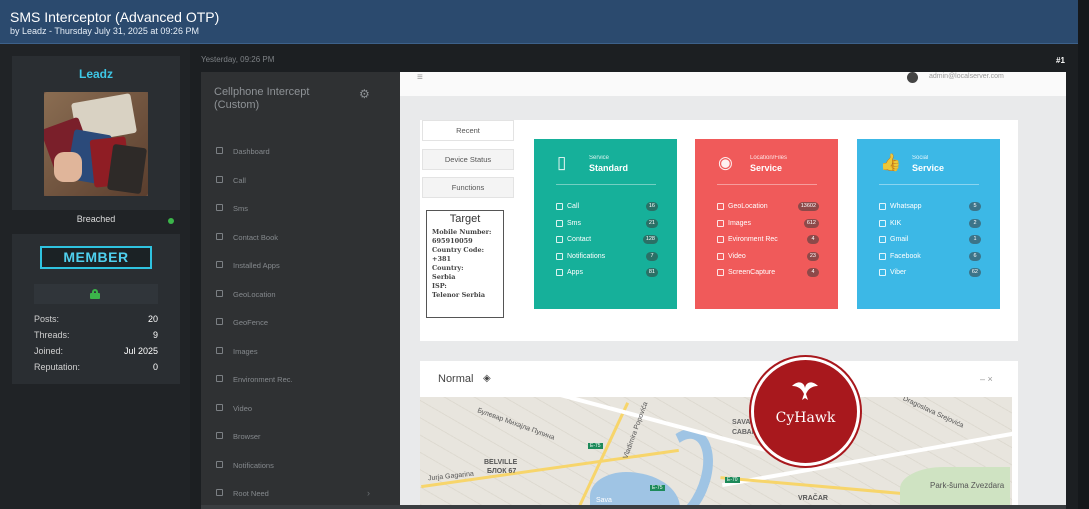 The image size is (1089, 509). I want to click on card-row: GeoLocation 13602, so click(768, 209).